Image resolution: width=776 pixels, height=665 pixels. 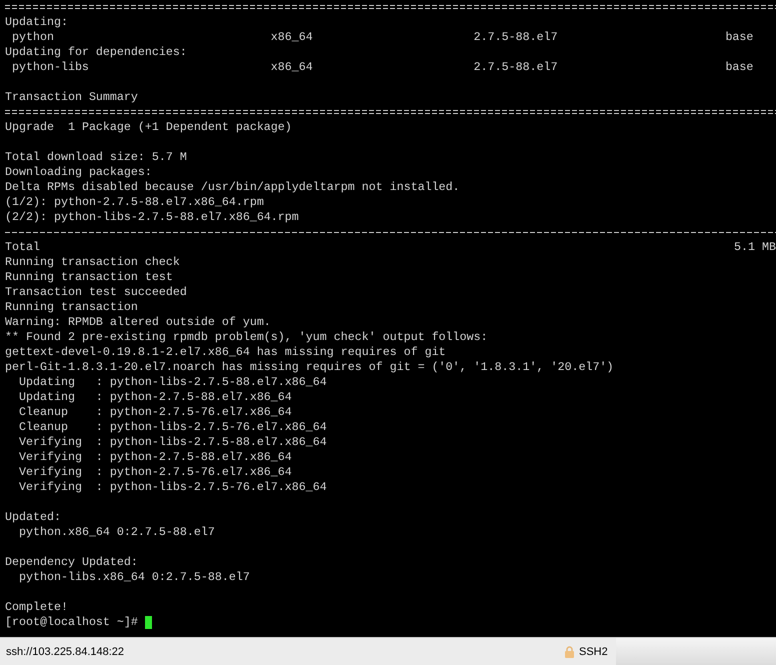 I want to click on terminal-line: Running transaction, so click(x=71, y=307).